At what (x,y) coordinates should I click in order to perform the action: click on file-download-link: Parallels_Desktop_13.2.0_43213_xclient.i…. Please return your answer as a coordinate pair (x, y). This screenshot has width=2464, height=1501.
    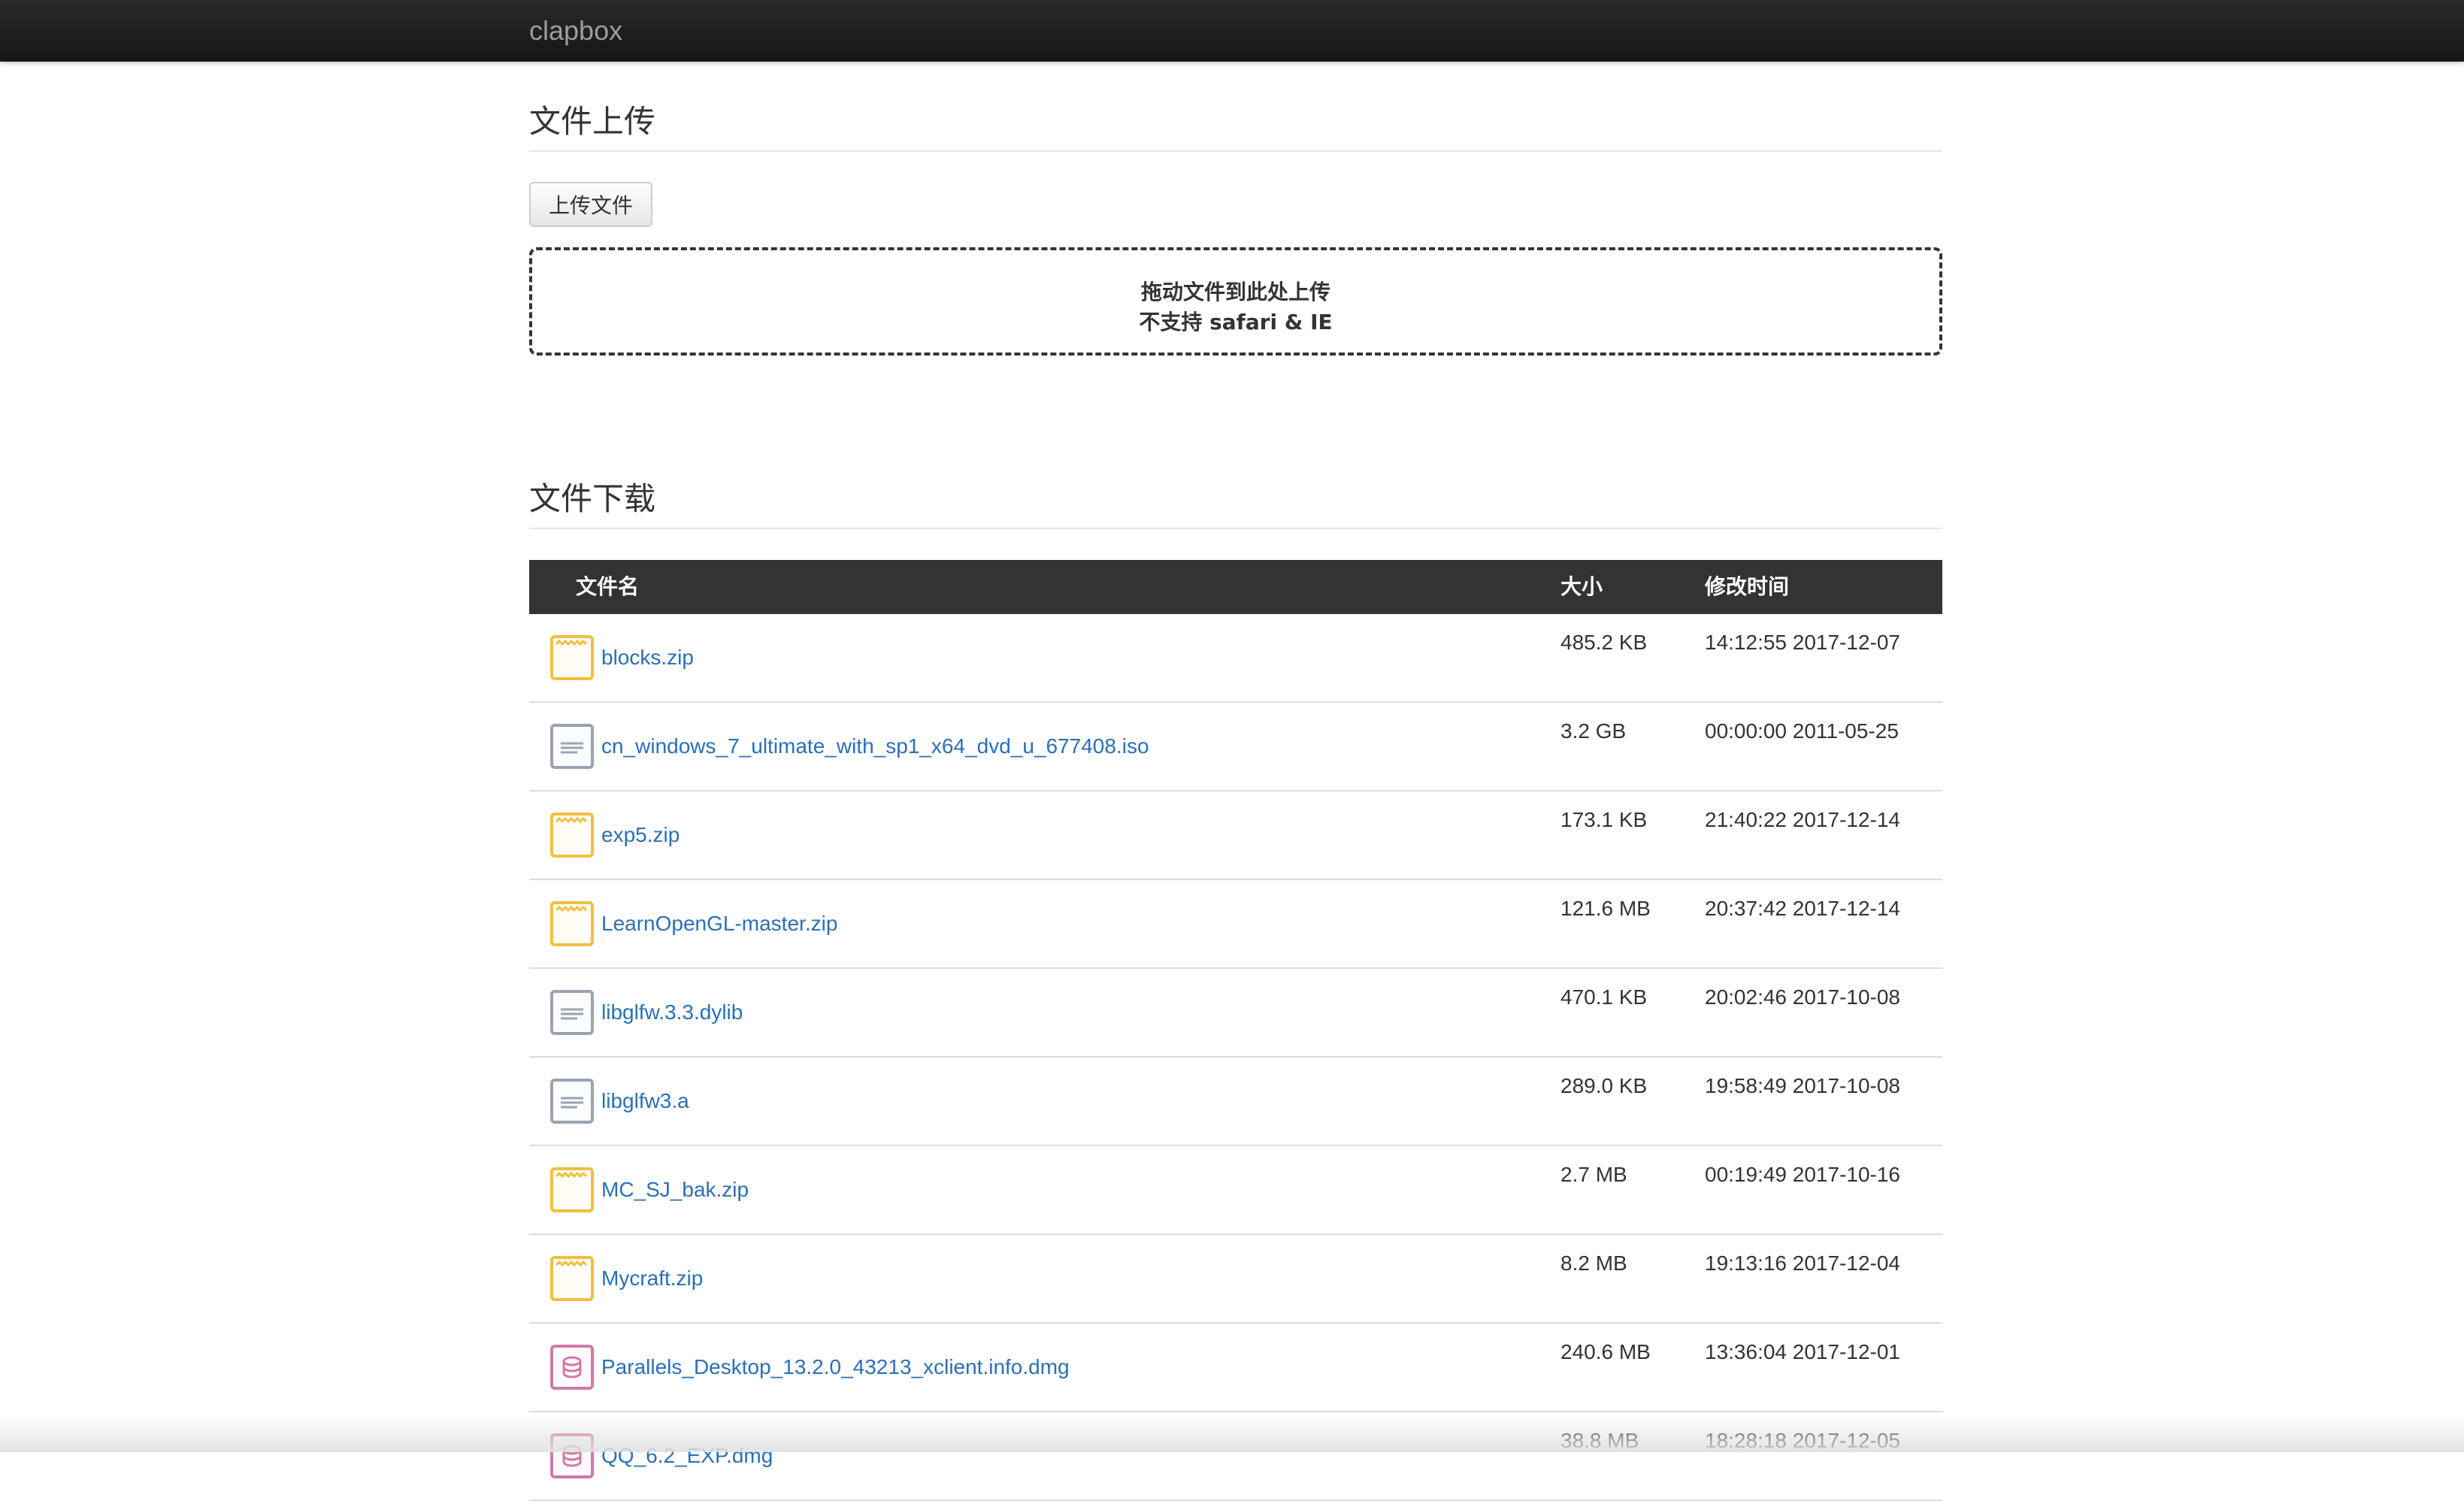
    Looking at the image, I should click on (835, 1367).